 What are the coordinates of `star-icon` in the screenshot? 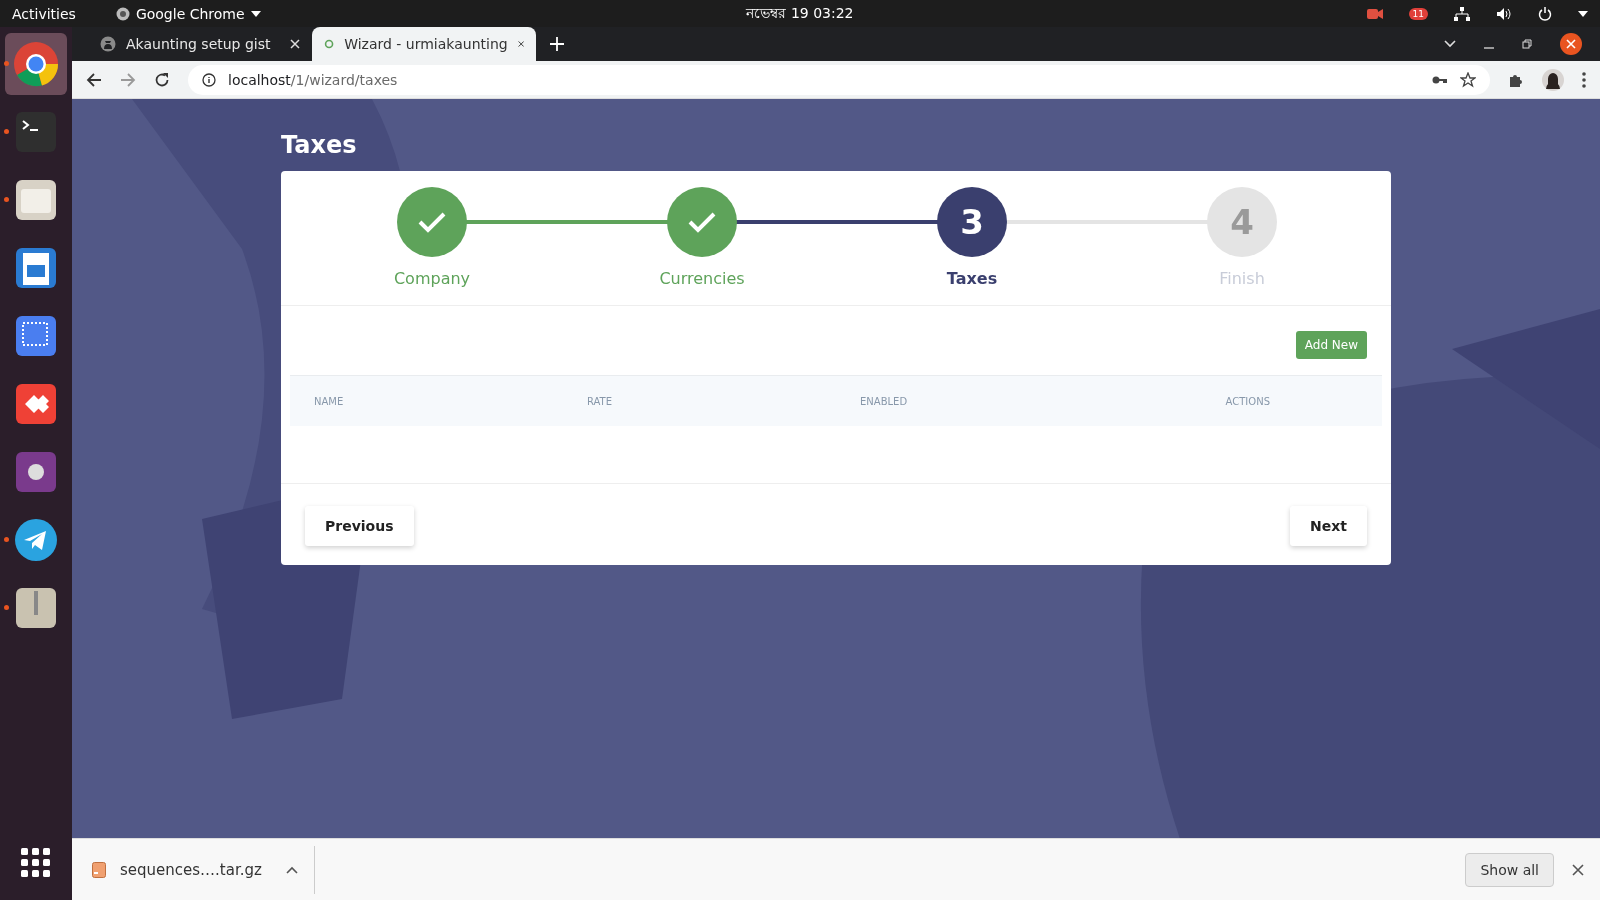 It's located at (1468, 79).